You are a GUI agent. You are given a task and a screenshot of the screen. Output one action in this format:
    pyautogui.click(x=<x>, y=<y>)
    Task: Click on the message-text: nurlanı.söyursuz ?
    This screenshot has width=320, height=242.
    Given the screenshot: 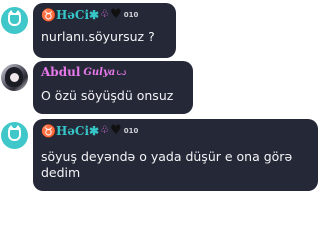 What is the action you would take?
    pyautogui.click(x=98, y=36)
    